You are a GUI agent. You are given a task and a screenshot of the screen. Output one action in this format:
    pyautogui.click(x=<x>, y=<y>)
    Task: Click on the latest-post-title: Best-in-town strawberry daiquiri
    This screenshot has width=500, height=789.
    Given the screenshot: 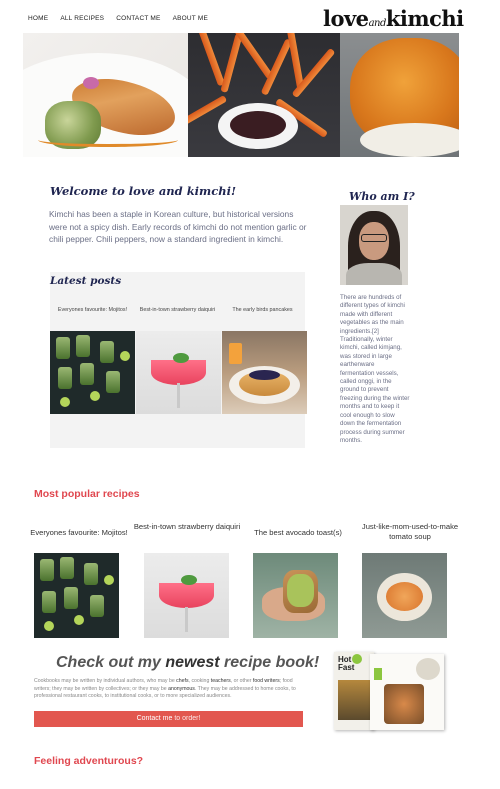 What is the action you would take?
    pyautogui.click(x=177, y=310)
    